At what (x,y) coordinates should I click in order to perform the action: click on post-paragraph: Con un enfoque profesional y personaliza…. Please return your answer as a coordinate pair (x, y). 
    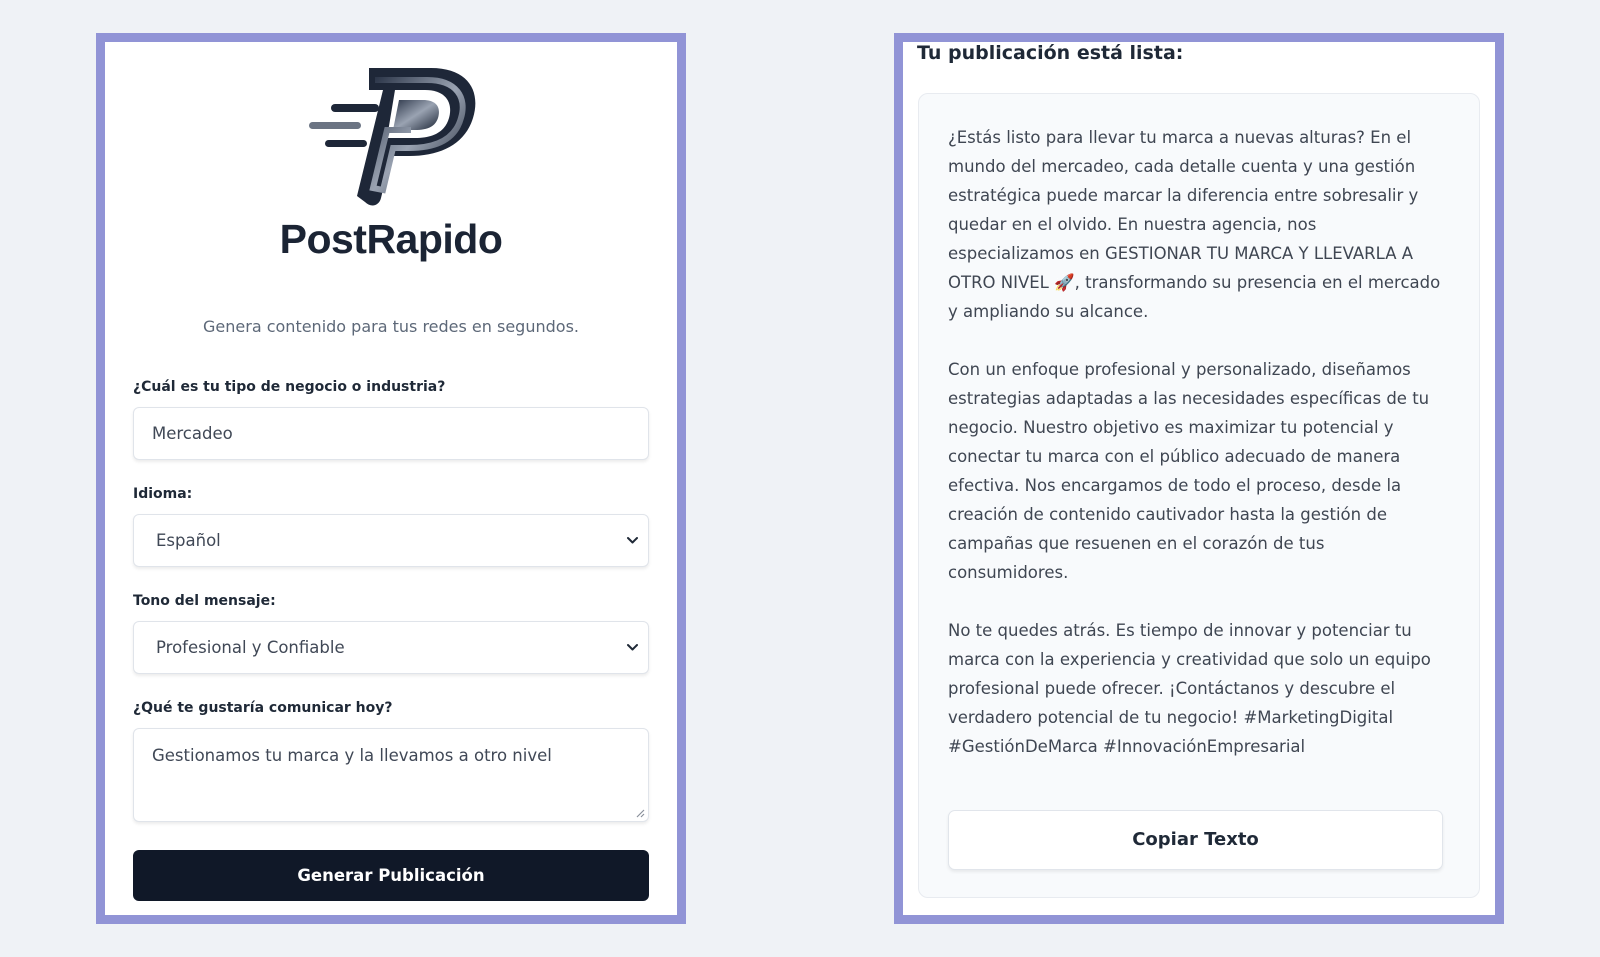
    Looking at the image, I should click on (1189, 471).